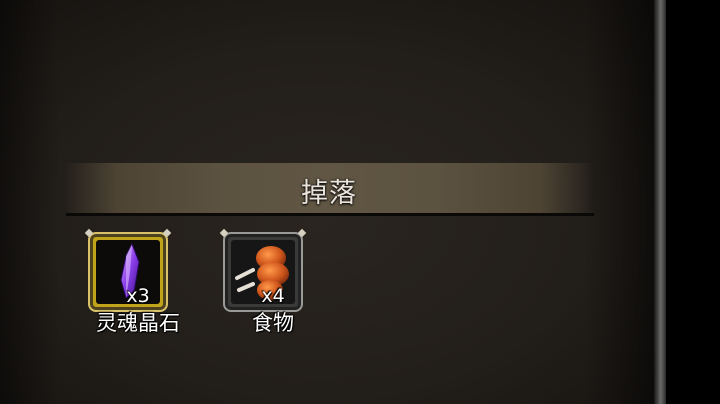 The image size is (720, 404). I want to click on item-name: 灵魂晶石, so click(138, 323).